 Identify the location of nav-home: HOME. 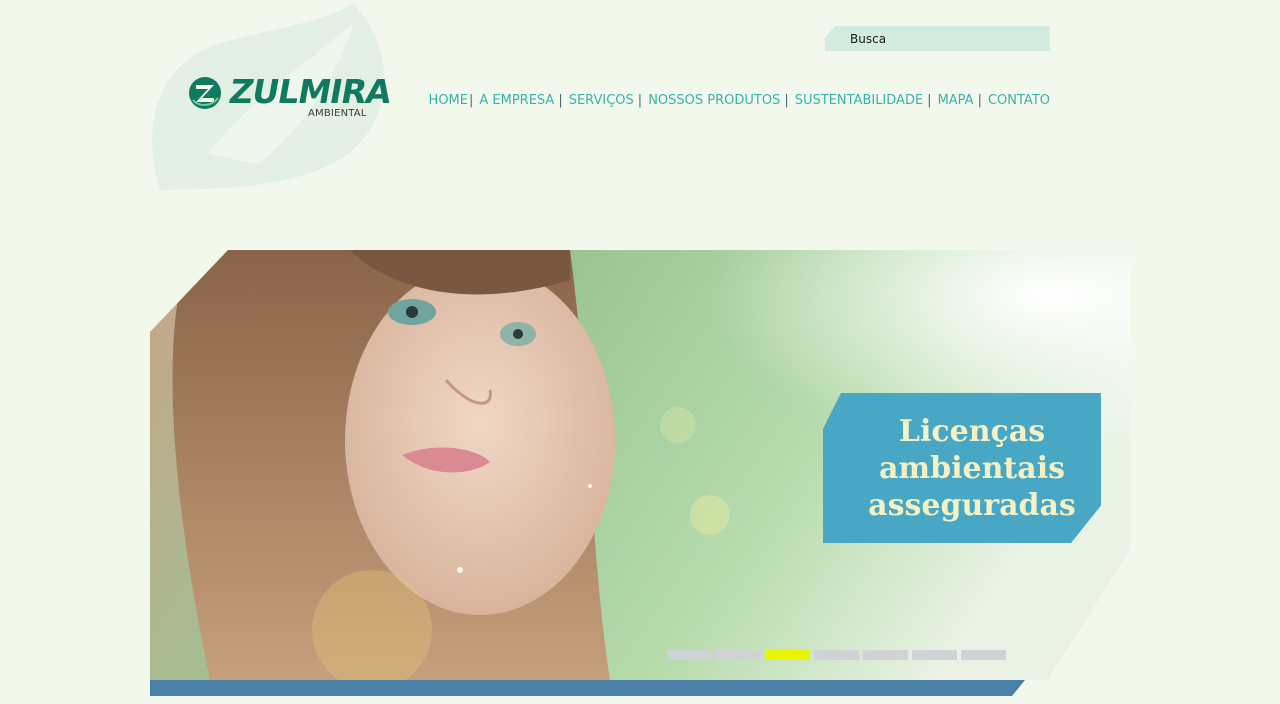
(448, 100).